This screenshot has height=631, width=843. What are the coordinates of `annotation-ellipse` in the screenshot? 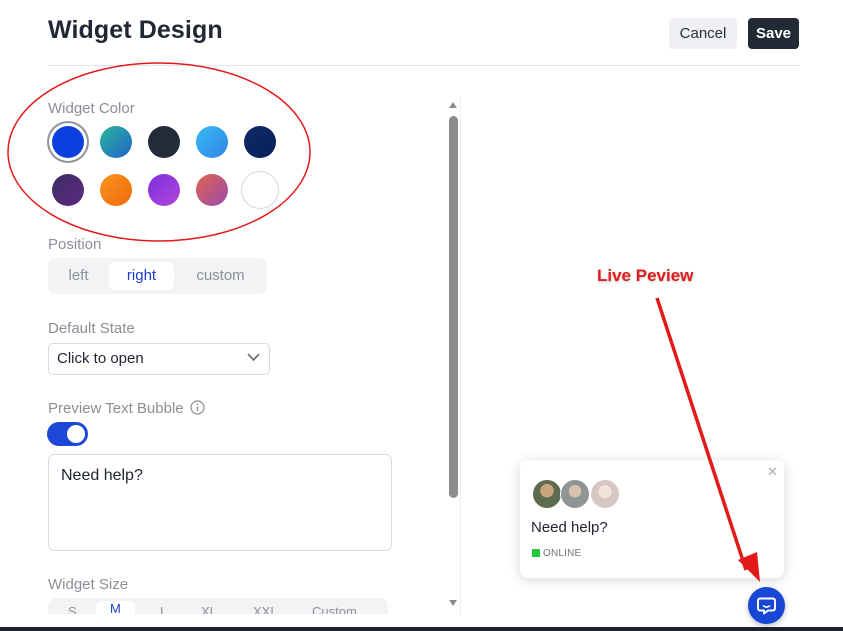 It's located at (159, 152).